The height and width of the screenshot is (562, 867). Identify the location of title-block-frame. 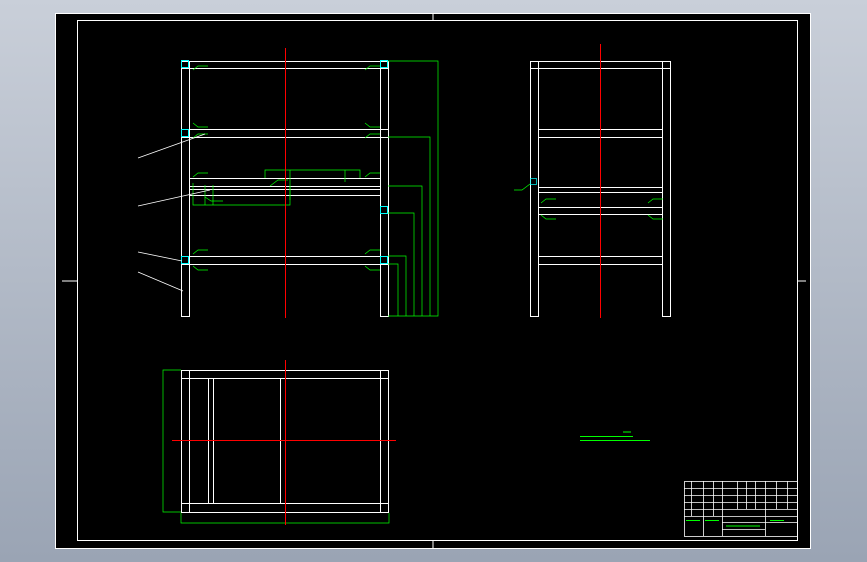
(741, 509).